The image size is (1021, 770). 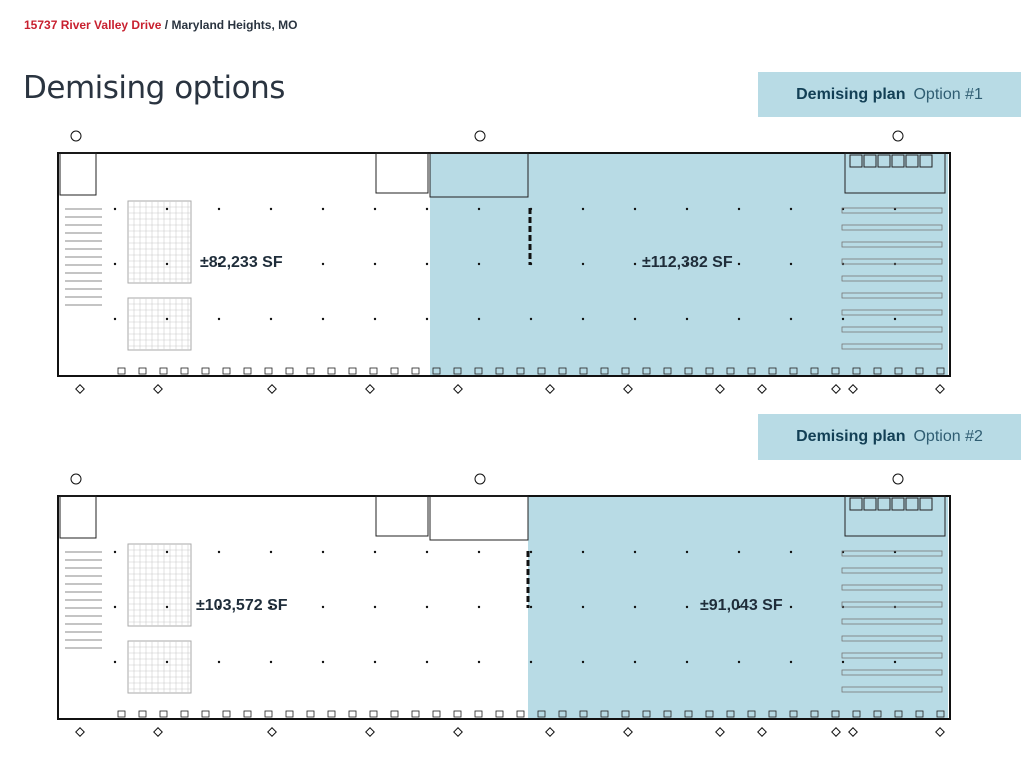 I want to click on address: 15737 River Valley Drive, so click(x=93, y=25).